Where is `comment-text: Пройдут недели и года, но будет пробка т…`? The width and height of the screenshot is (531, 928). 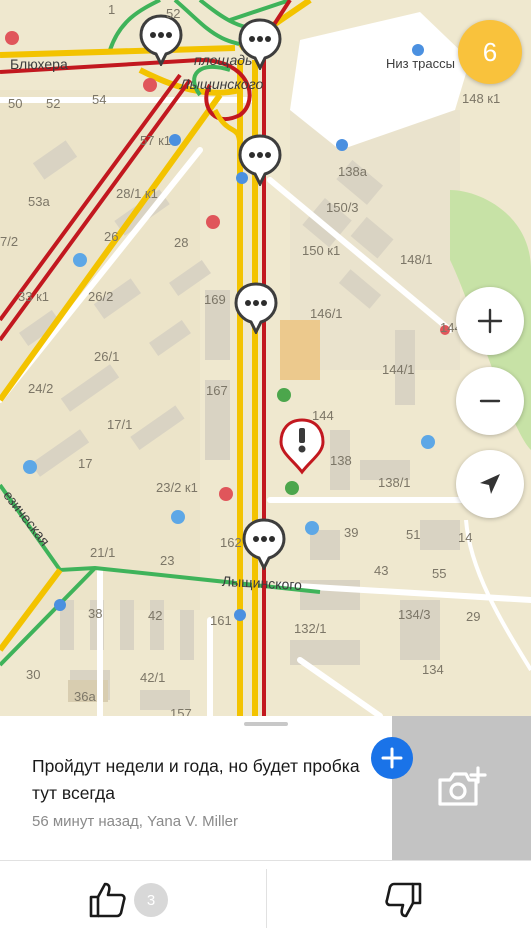 comment-text: Пройдут недели и года, но будет пробка т… is located at coordinates (196, 779).